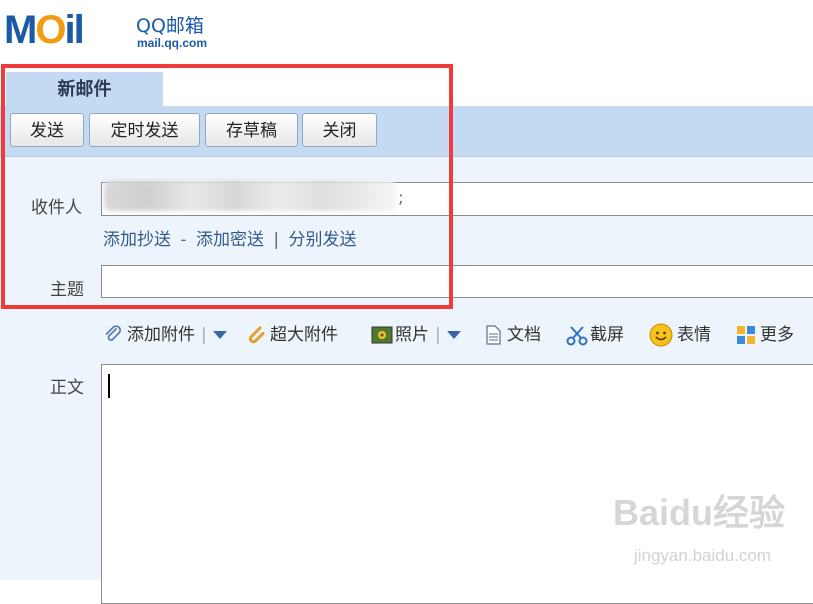  What do you see at coordinates (746, 335) in the screenshot?
I see `apps-grid-icon` at bounding box center [746, 335].